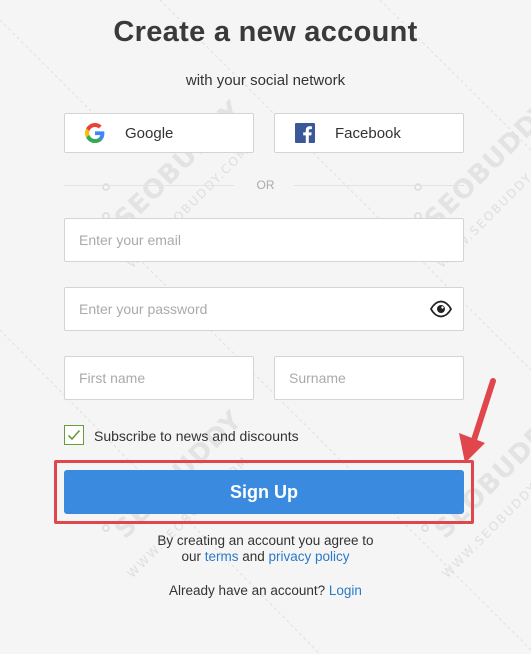 The image size is (531, 654). I want to click on facebook-icon, so click(305, 133).